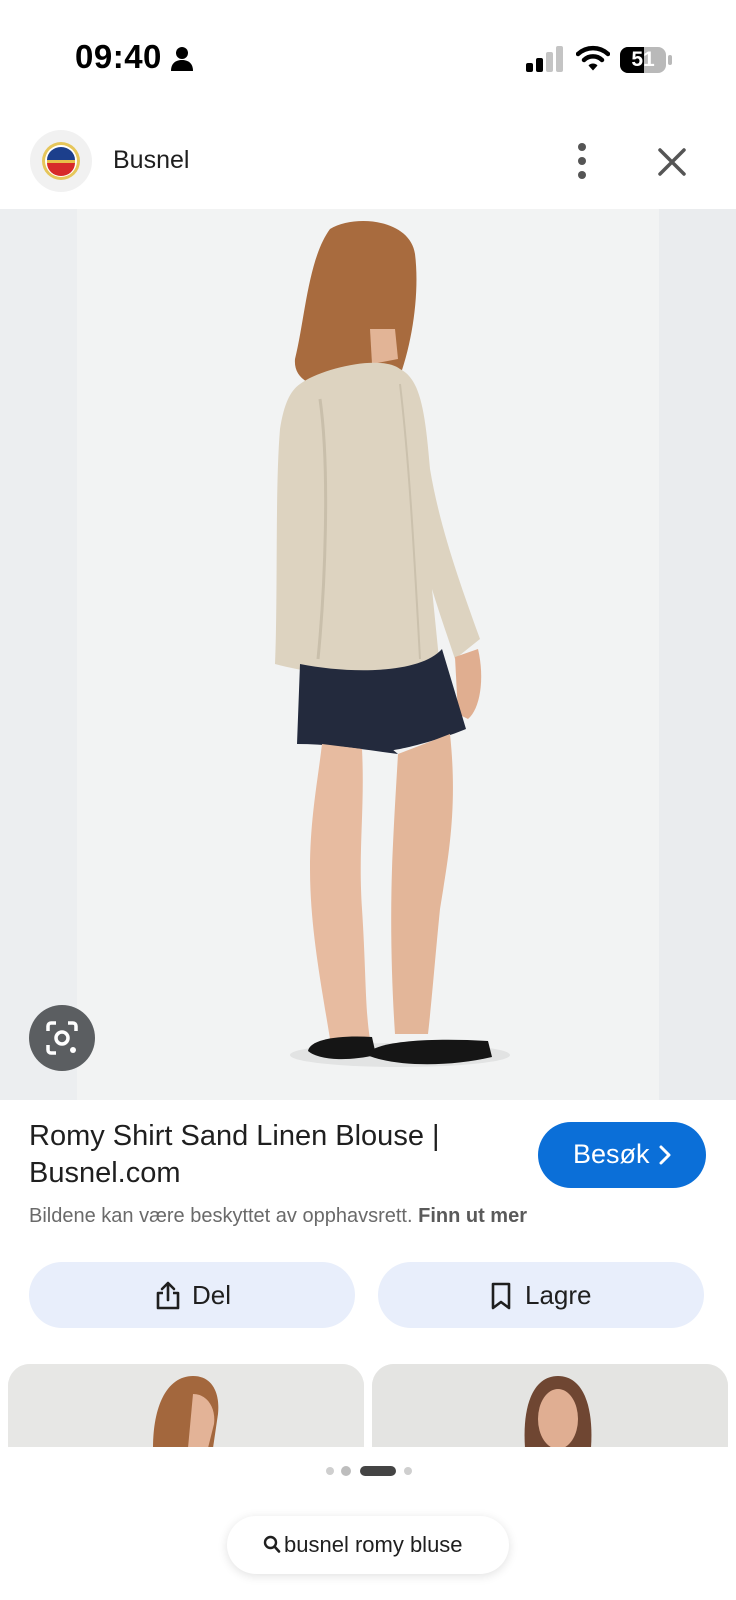 Image resolution: width=736 pixels, height=1600 pixels. I want to click on learn-more-link: Finn ut mer, so click(472, 1216).